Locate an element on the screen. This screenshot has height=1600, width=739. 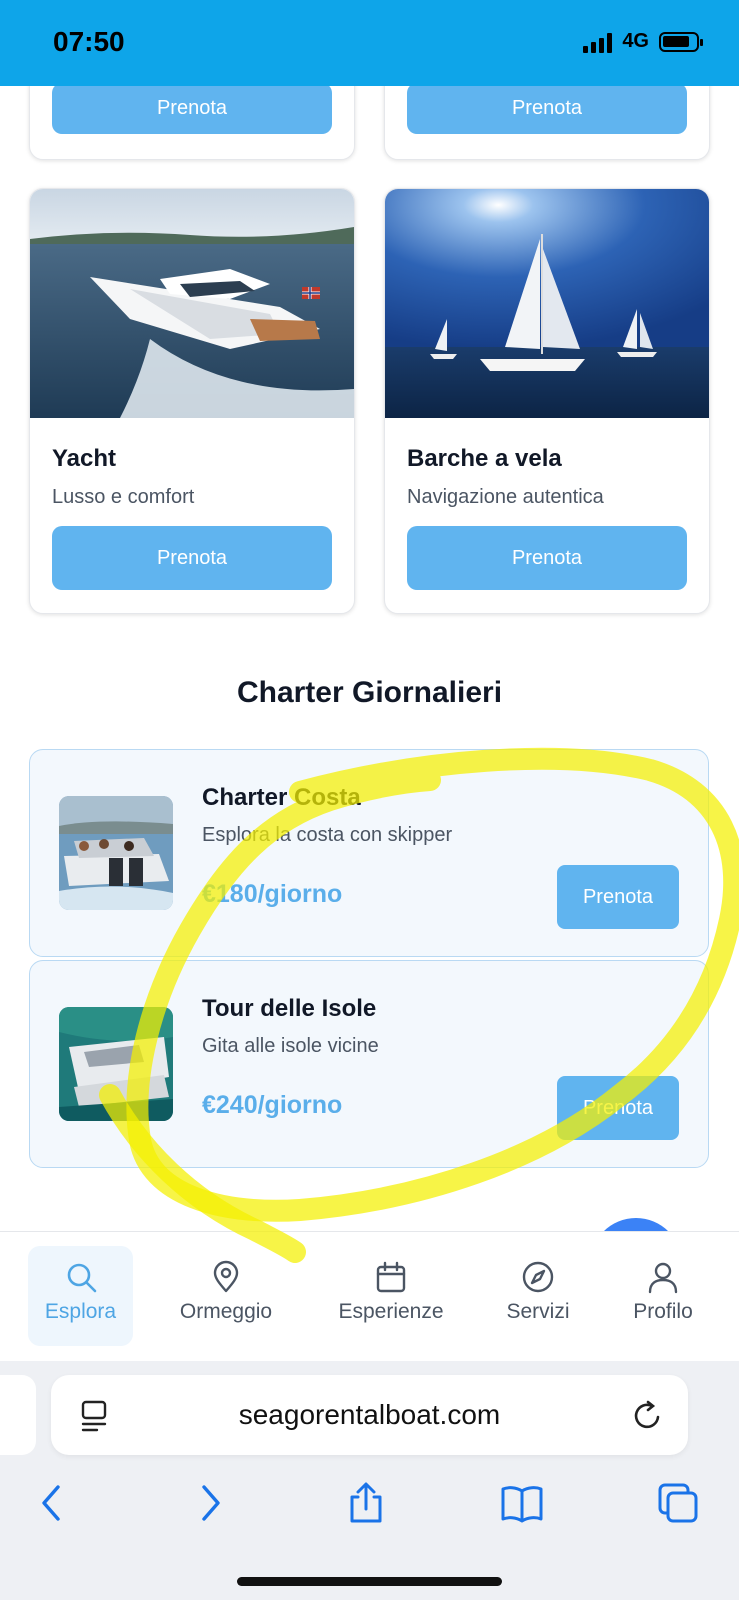
battery-icon is located at coordinates (681, 41).